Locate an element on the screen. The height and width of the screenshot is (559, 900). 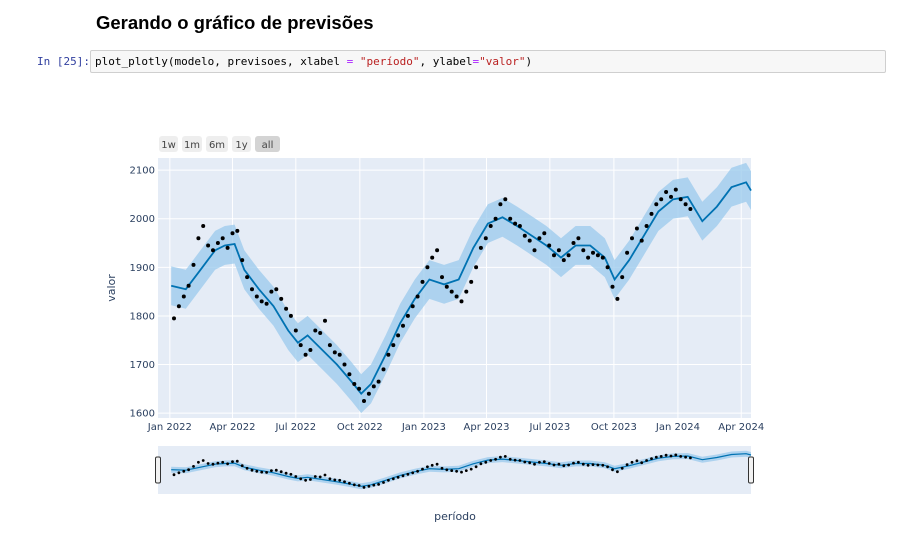
range-button-label: 1w is located at coordinates (168, 145).